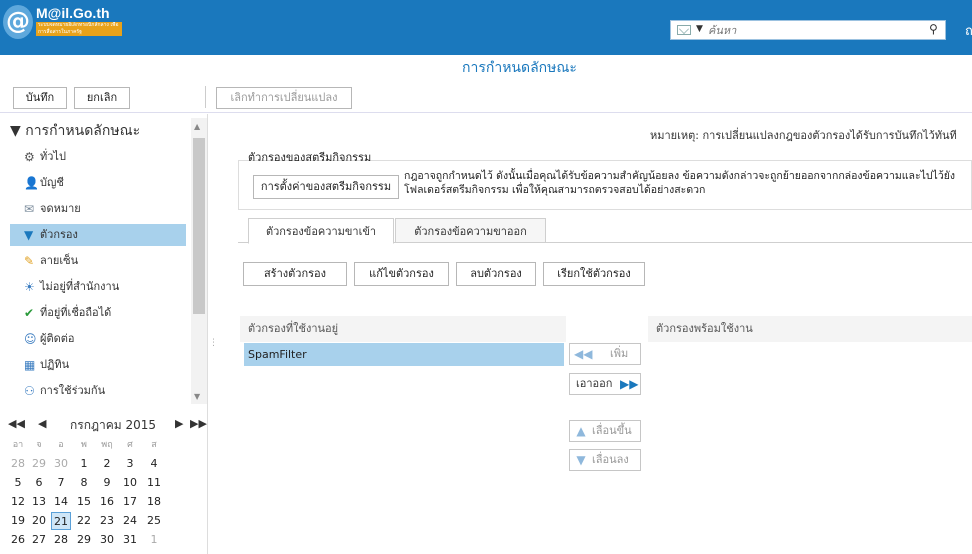  What do you see at coordinates (107, 521) in the screenshot?
I see `calendar-day: 23` at bounding box center [107, 521].